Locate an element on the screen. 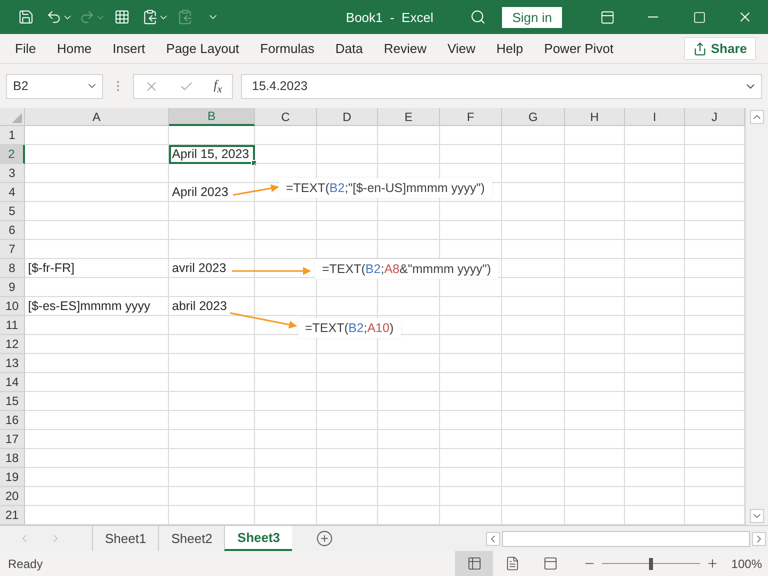 The width and height of the screenshot is (768, 576). scroll-thumb is located at coordinates (626, 538).